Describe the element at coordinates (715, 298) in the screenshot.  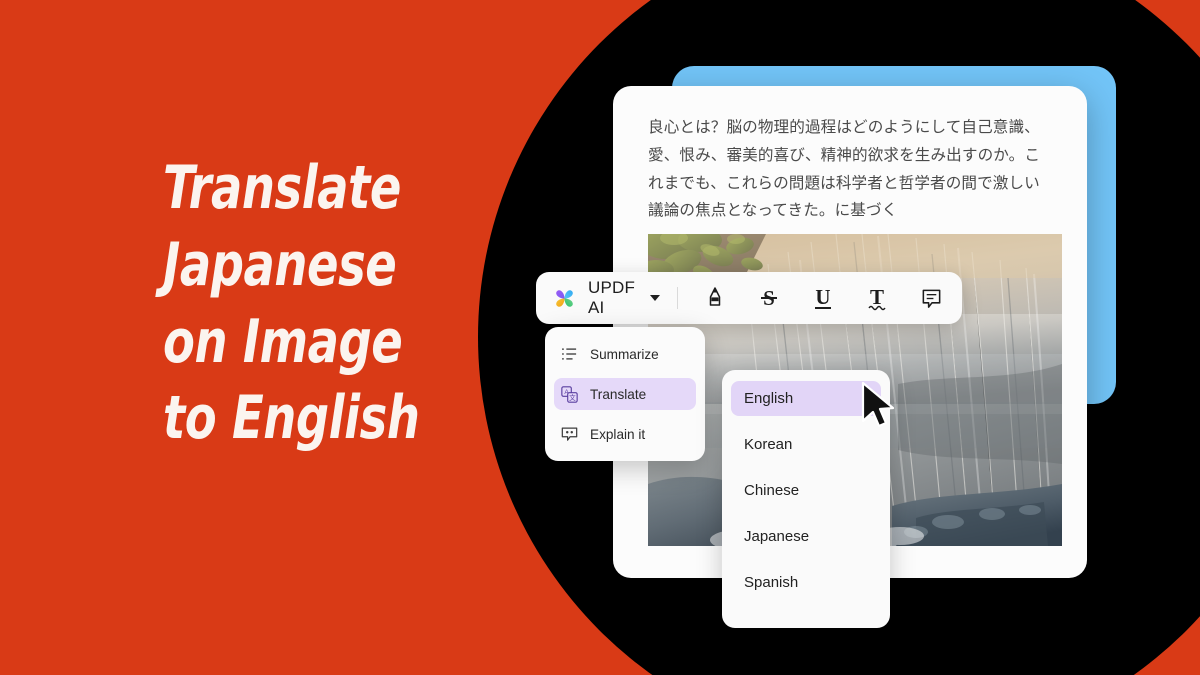
I see `highlighter-icon` at that location.